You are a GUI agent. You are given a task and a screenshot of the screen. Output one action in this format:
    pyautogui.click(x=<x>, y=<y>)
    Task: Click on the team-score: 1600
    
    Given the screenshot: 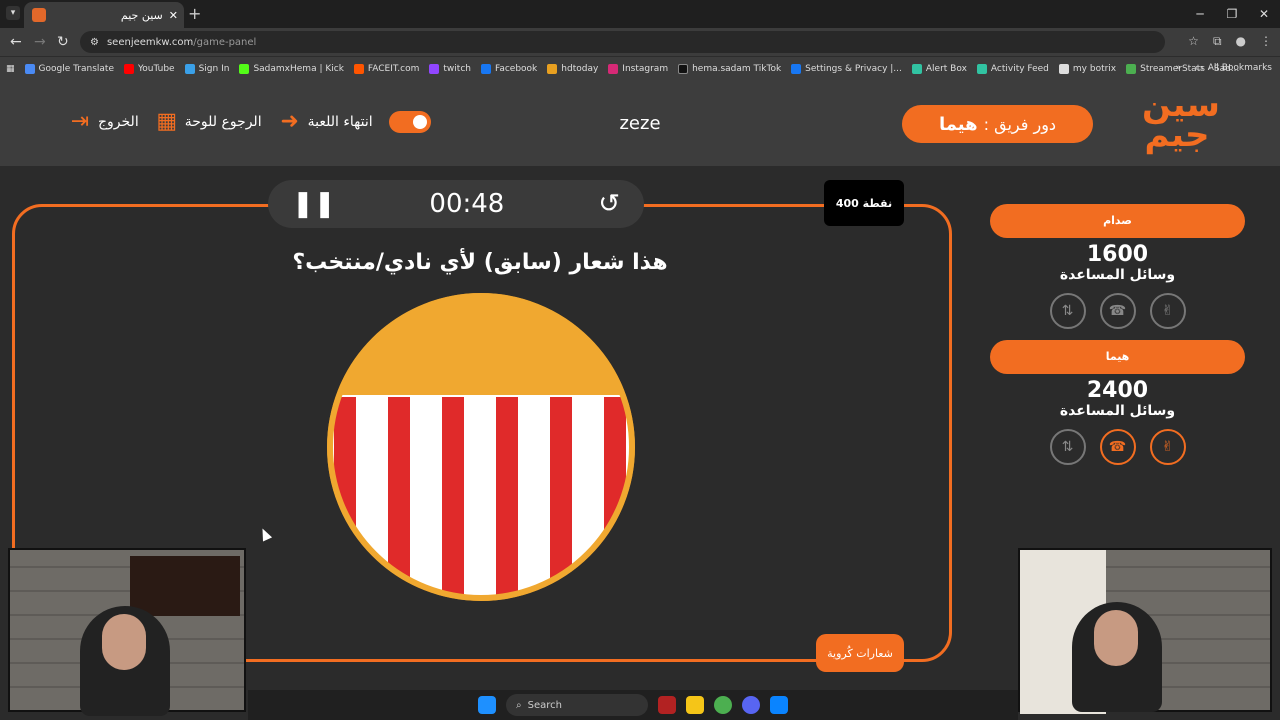 What is the action you would take?
    pyautogui.click(x=1117, y=254)
    